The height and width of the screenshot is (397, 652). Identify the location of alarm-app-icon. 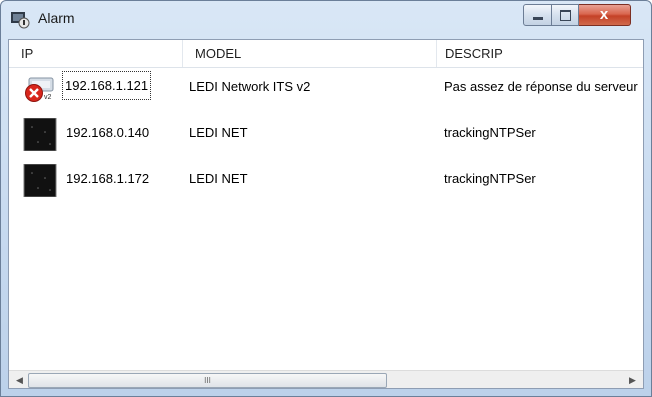
(20, 20).